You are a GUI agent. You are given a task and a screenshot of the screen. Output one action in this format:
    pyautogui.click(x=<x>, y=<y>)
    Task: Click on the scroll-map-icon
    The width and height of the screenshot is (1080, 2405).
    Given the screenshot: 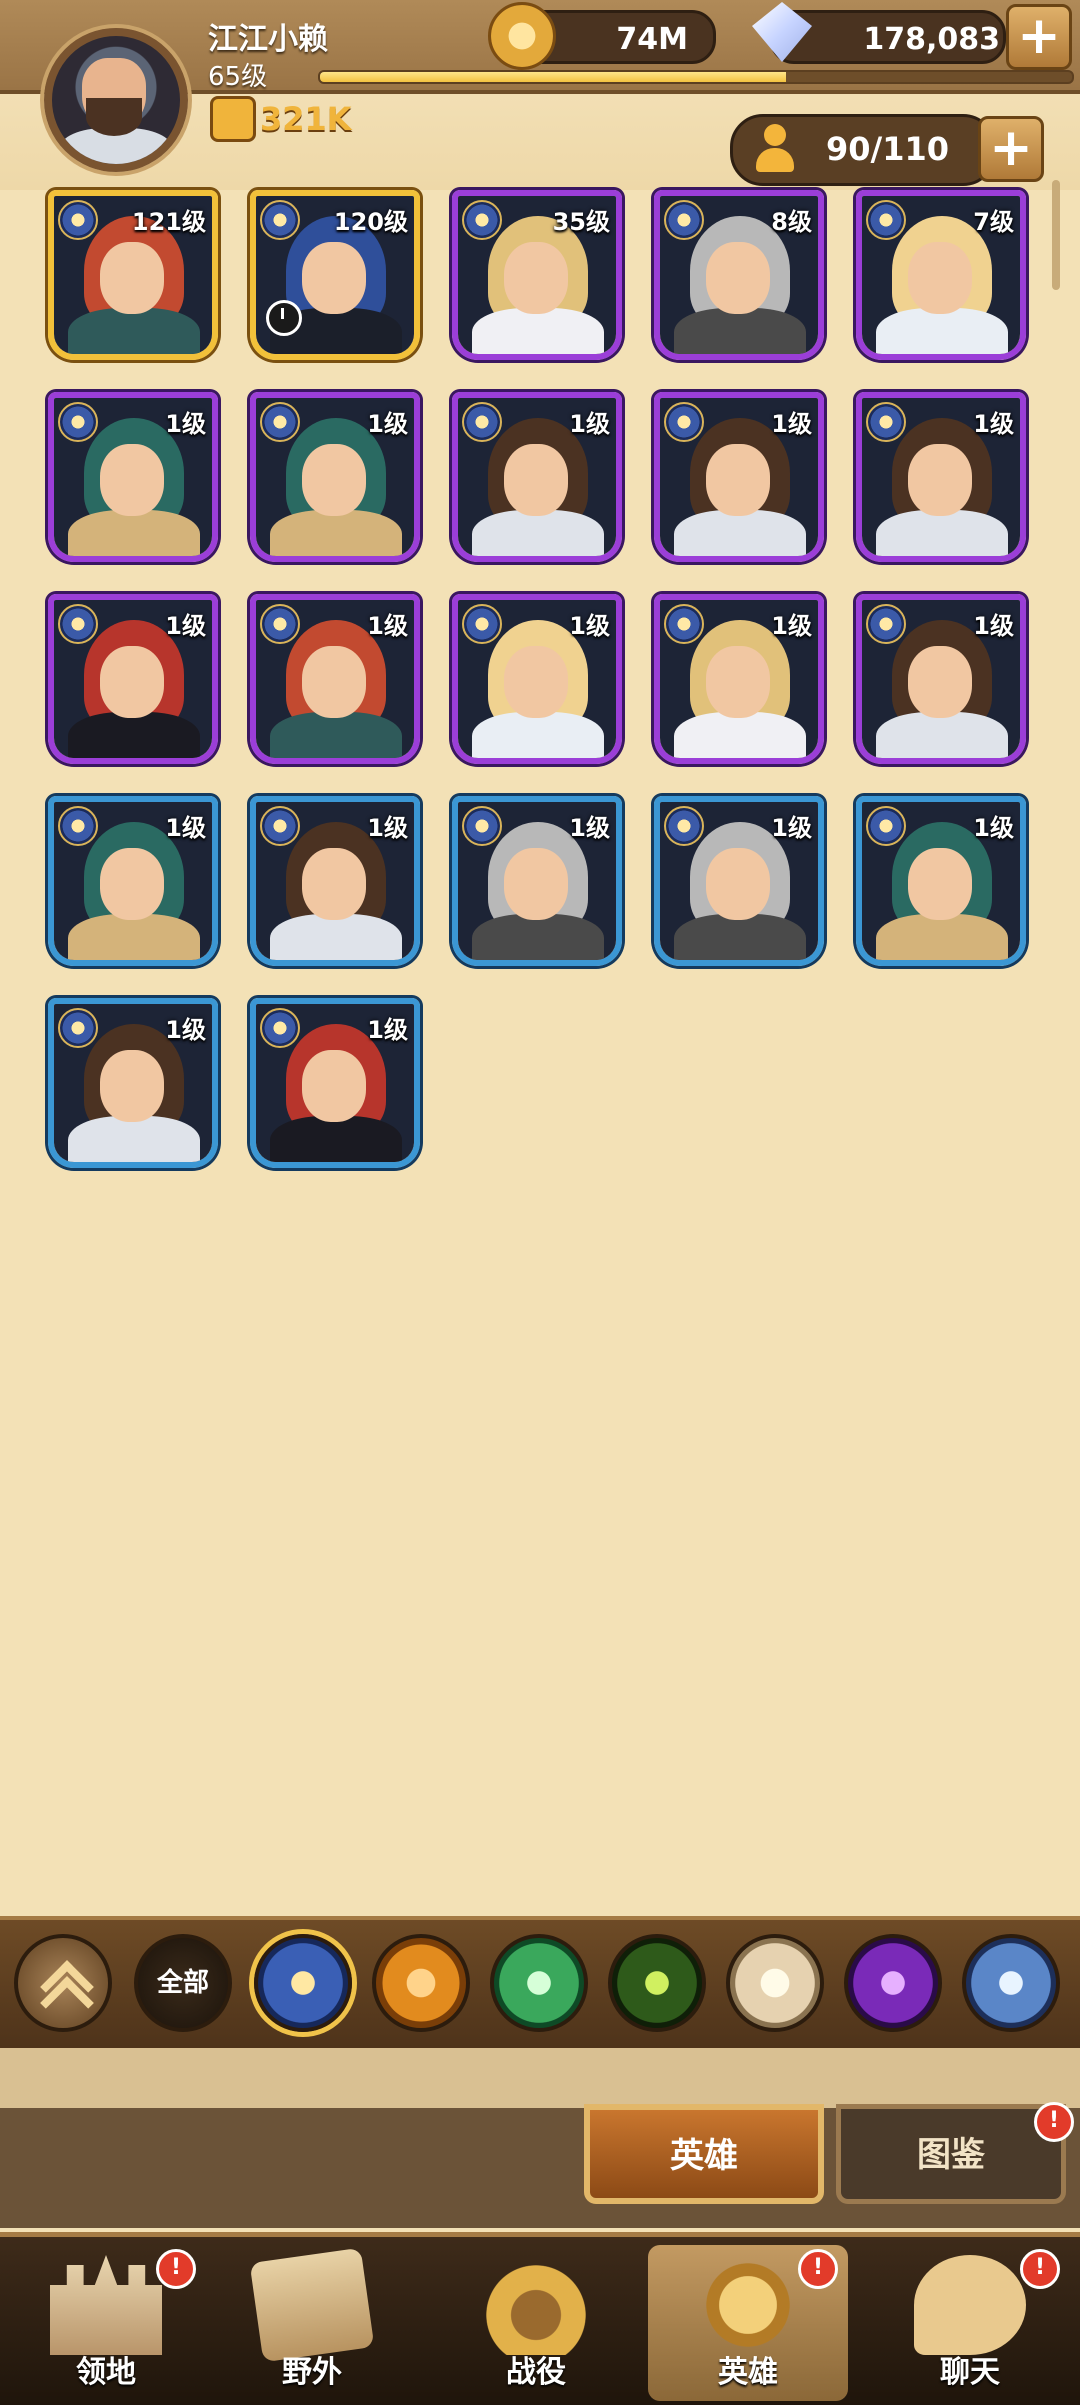 What is the action you would take?
    pyautogui.click(x=312, y=2305)
    